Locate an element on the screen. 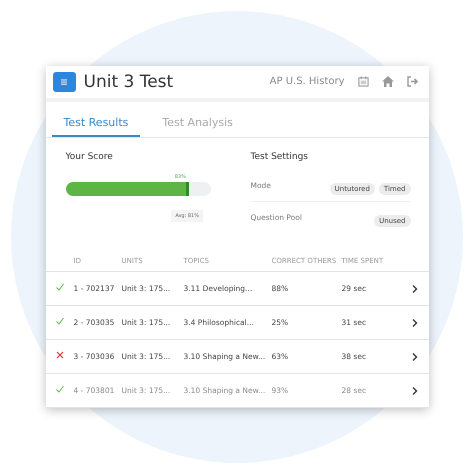 The height and width of the screenshot is (474, 474). section-title: Your Score is located at coordinates (90, 157).